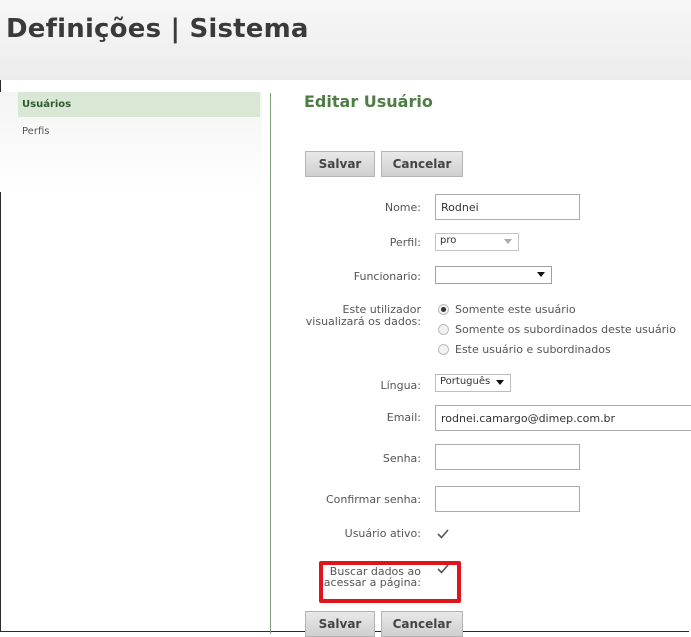  What do you see at coordinates (507, 207) in the screenshot?
I see `name-input` at bounding box center [507, 207].